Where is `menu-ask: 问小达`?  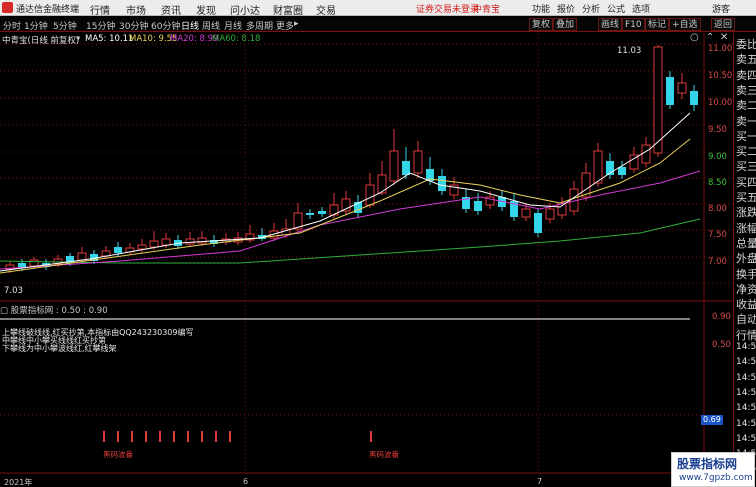 menu-ask: 问小达 is located at coordinates (245, 9).